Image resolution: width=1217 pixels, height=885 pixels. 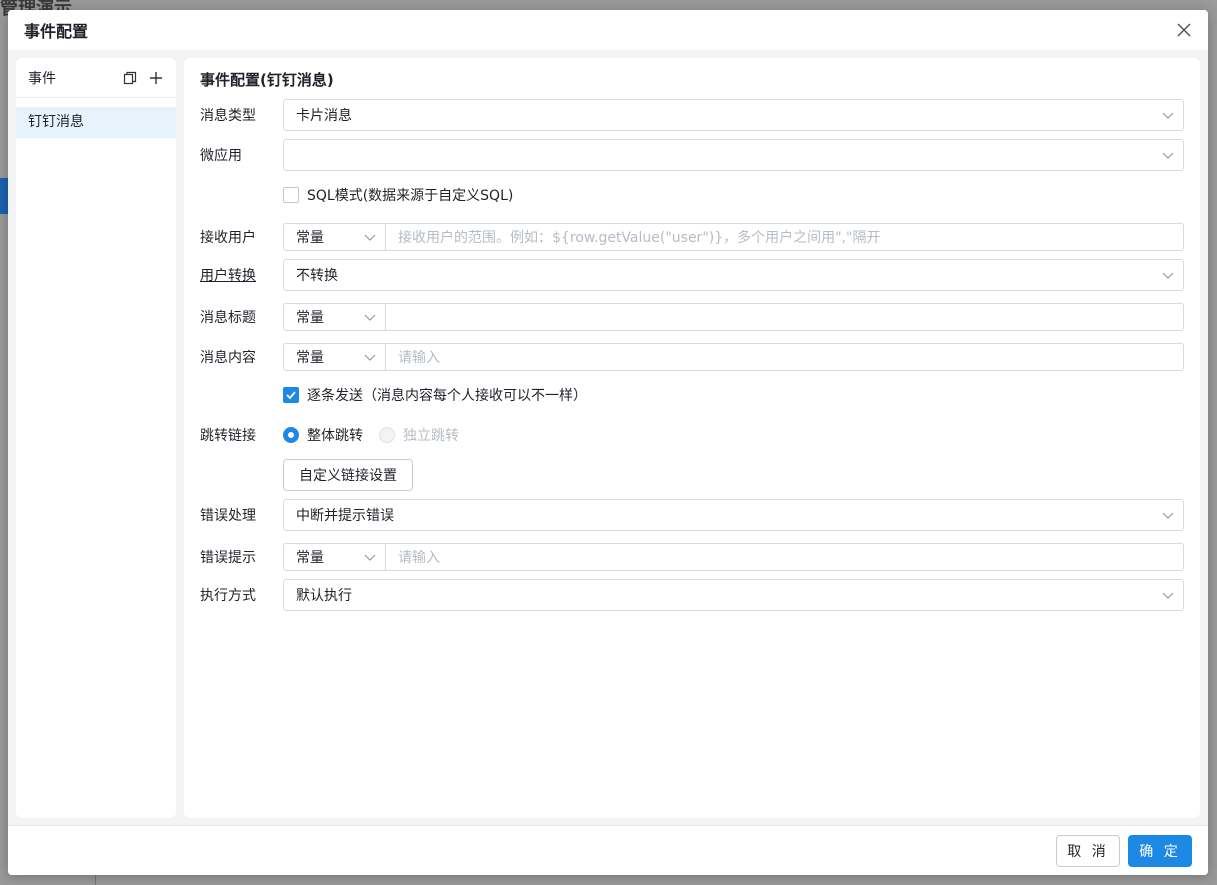 I want to click on user-convert-label: 用户转换, so click(x=228, y=276).